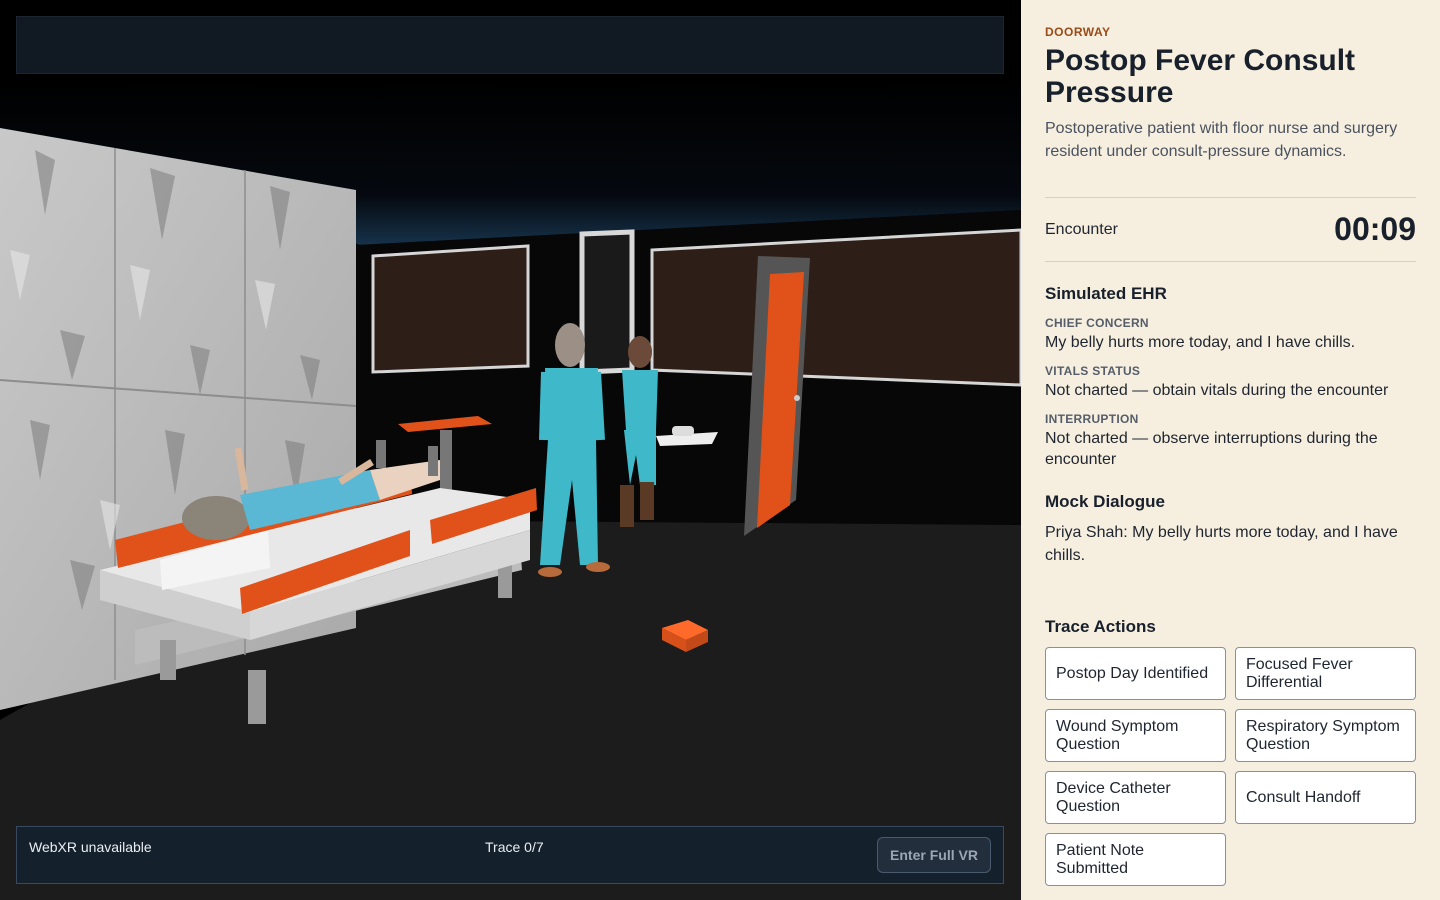 The image size is (1440, 900). What do you see at coordinates (1375, 229) in the screenshot?
I see `encounter-timer: 00:09` at bounding box center [1375, 229].